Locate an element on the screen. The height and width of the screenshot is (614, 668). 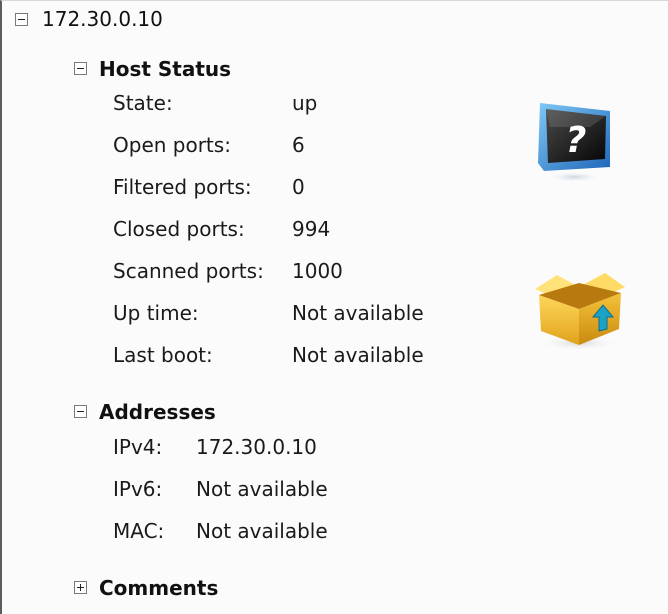
ipv4-value: 172.30.0.10 is located at coordinates (256, 447).